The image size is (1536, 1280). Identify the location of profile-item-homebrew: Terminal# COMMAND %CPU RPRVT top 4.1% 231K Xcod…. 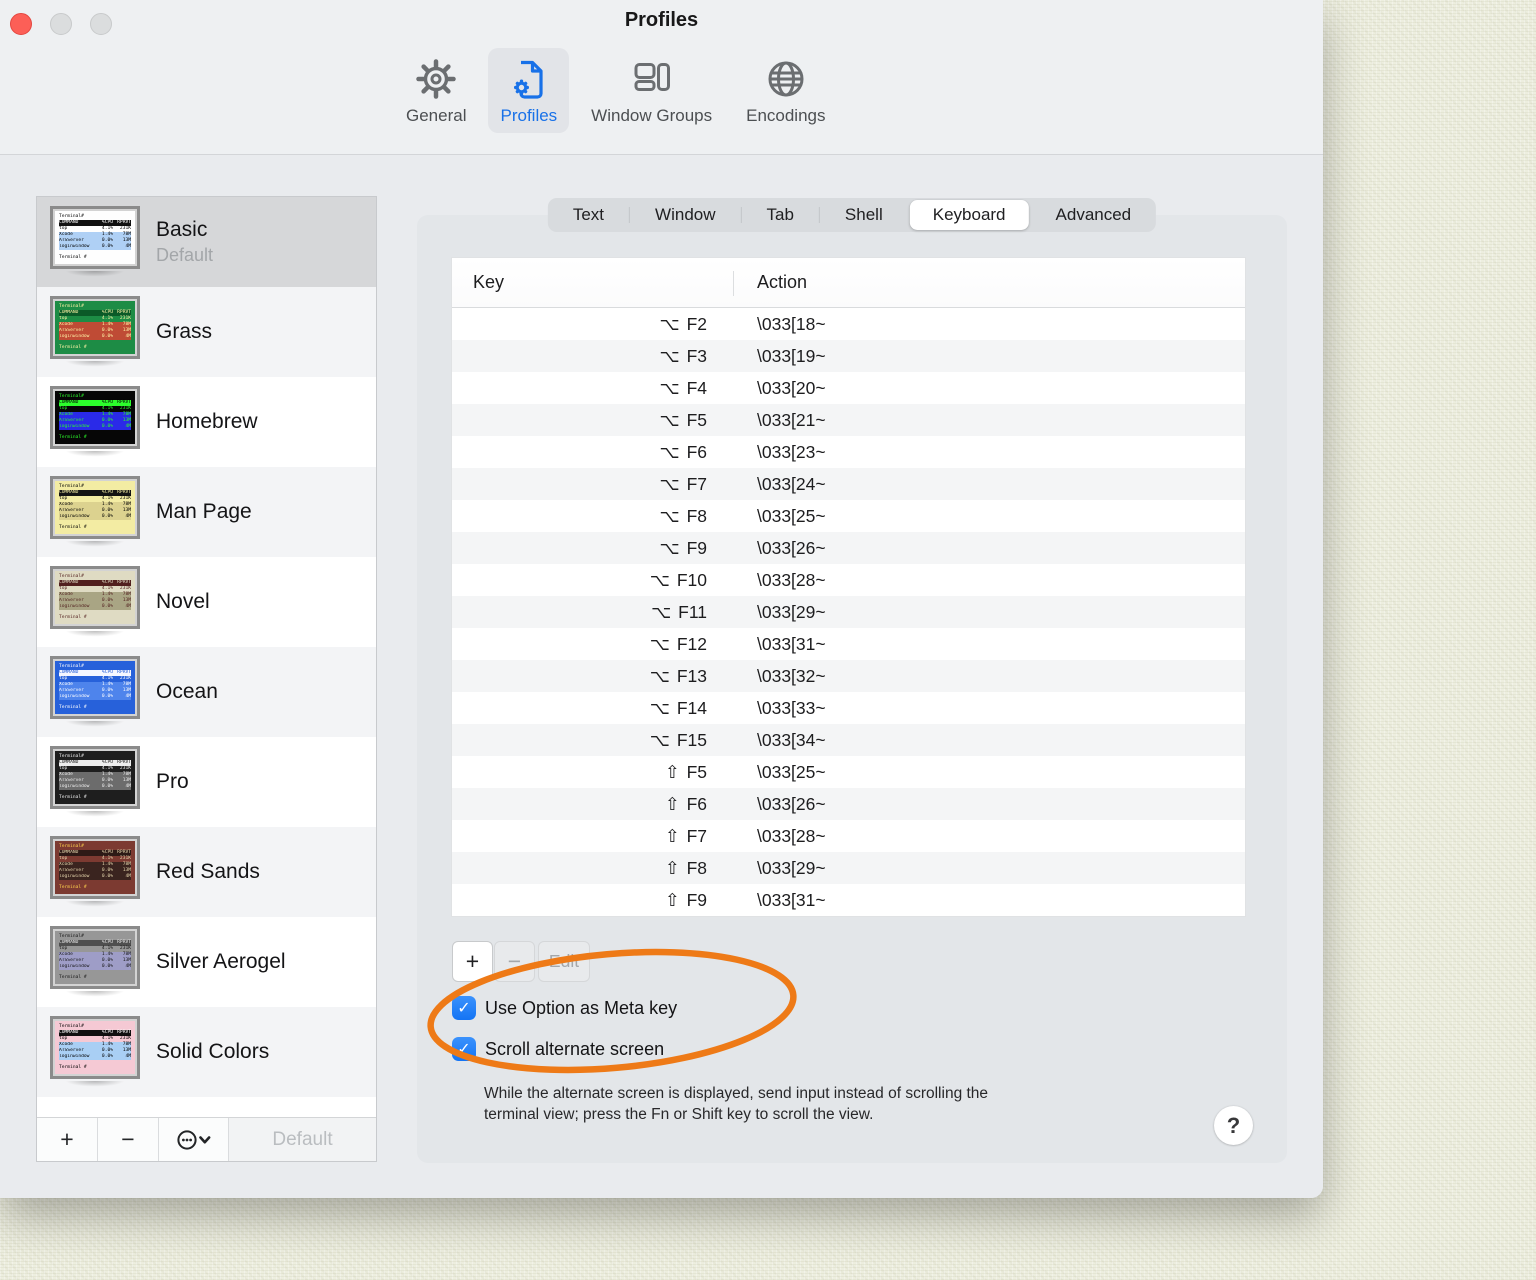
(206, 422).